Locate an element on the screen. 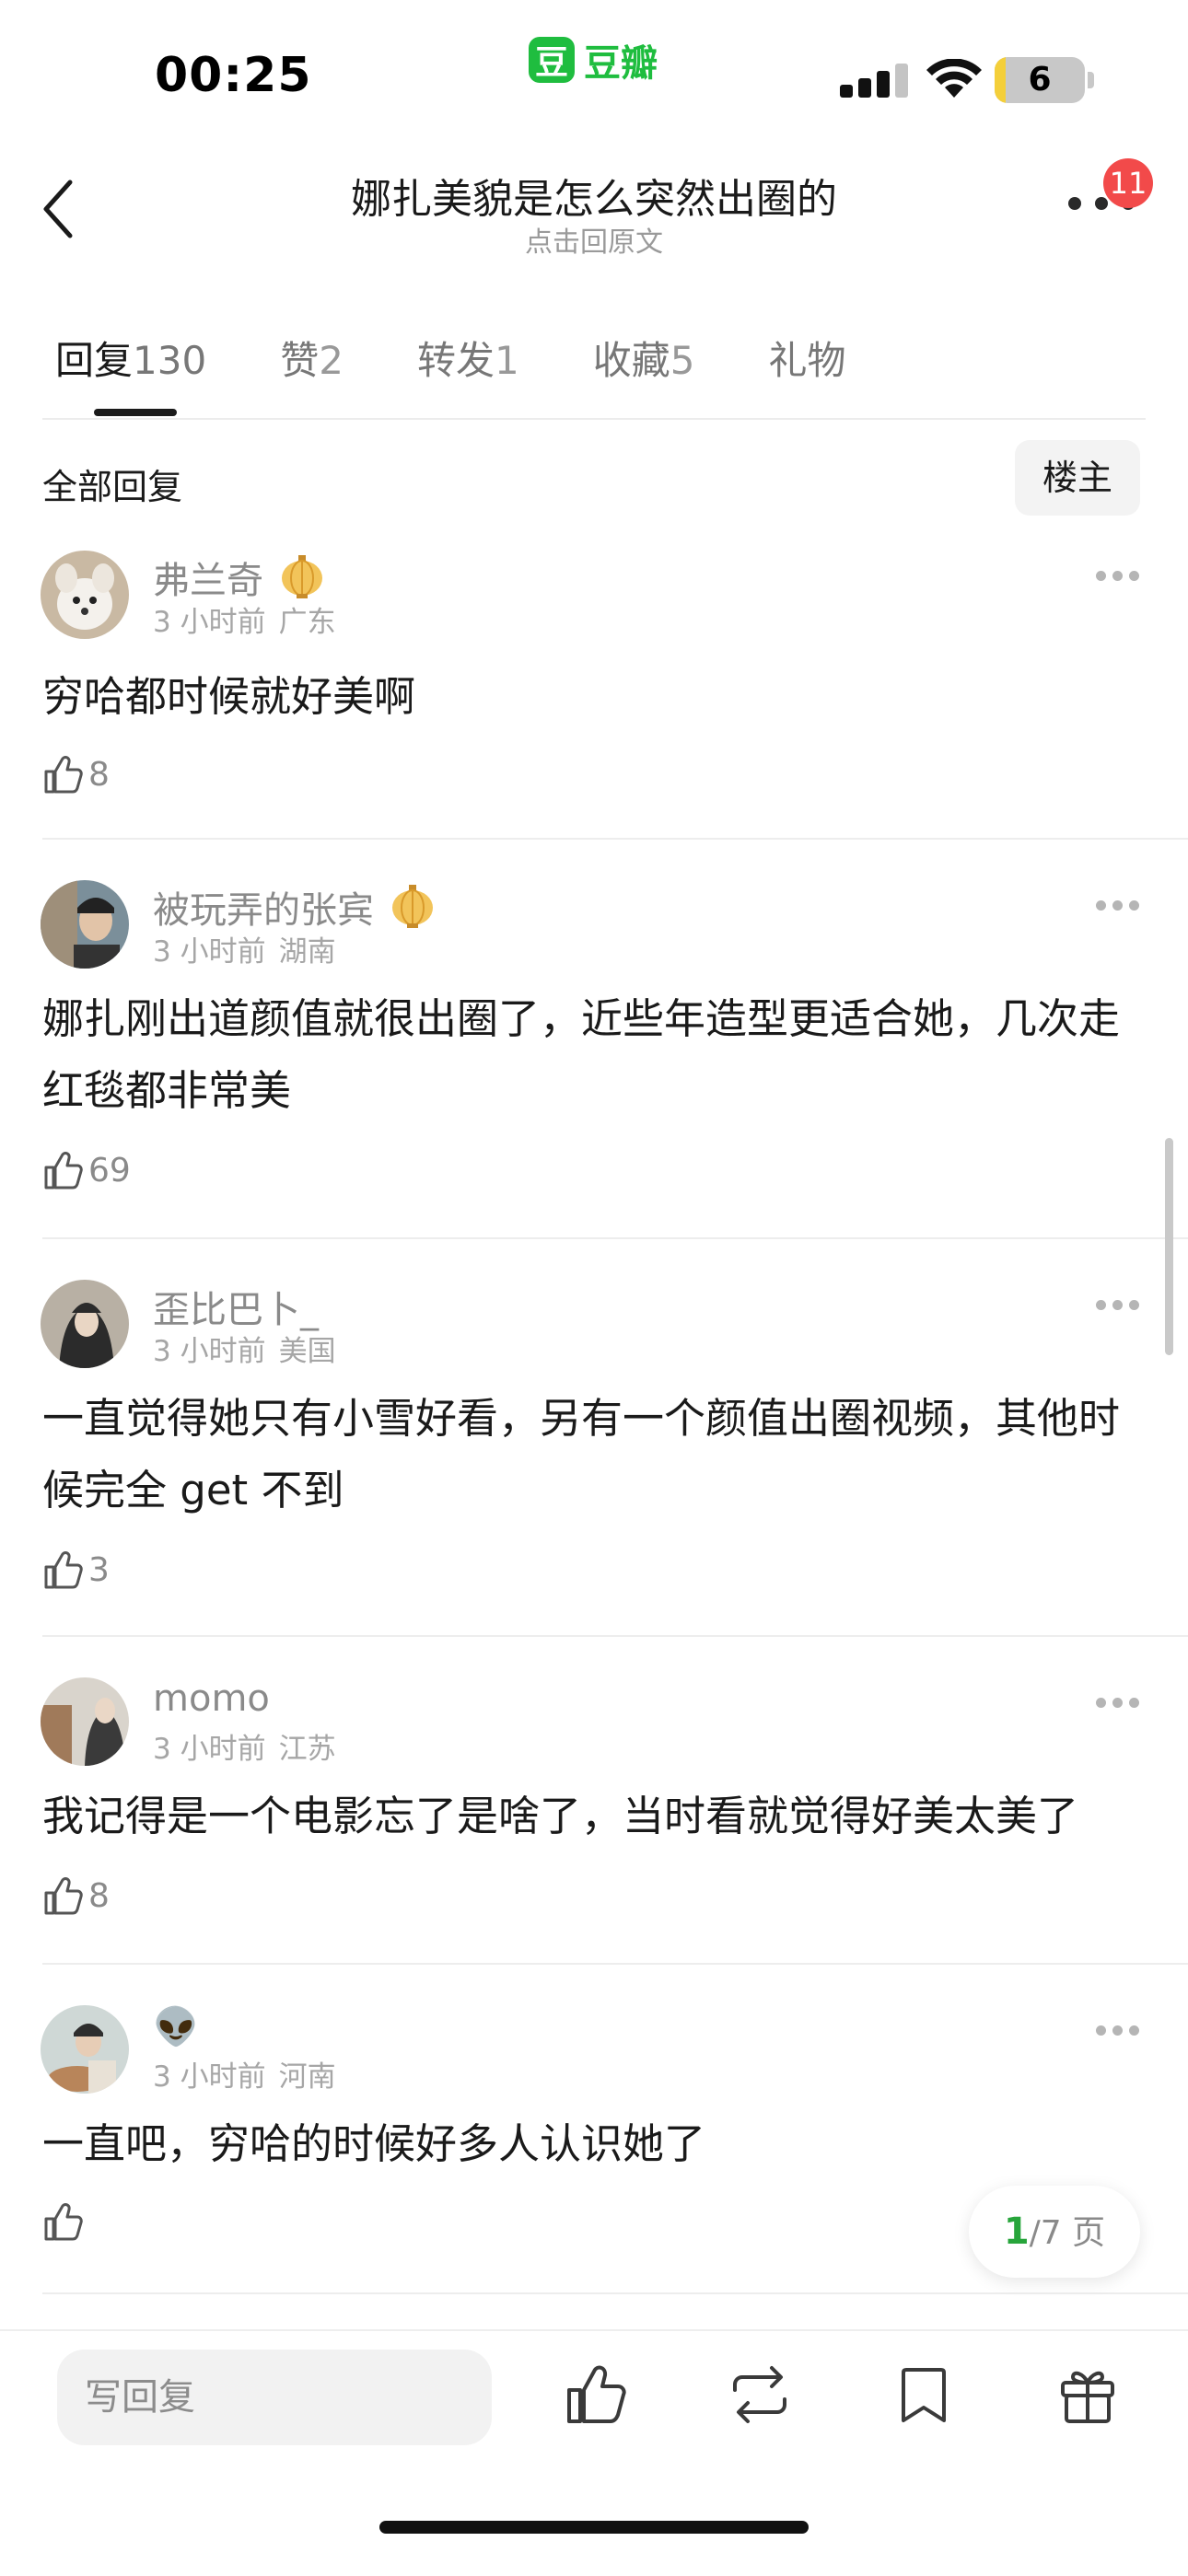 The height and width of the screenshot is (2576, 1188). reply-input: 写回复 is located at coordinates (274, 2397).